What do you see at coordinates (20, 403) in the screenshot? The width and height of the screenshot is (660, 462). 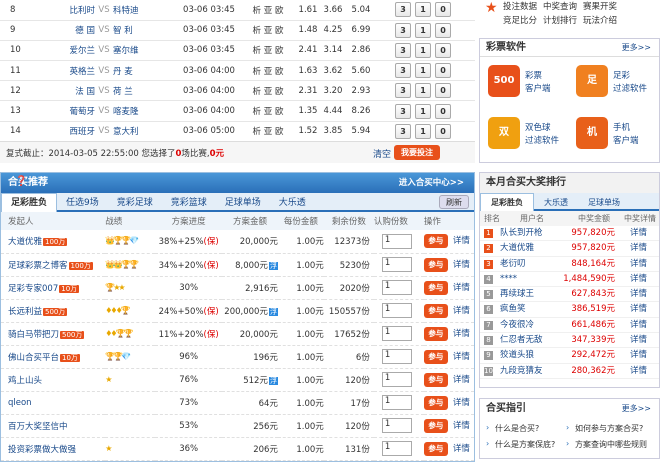 I see `initiator-name: qleon` at bounding box center [20, 403].